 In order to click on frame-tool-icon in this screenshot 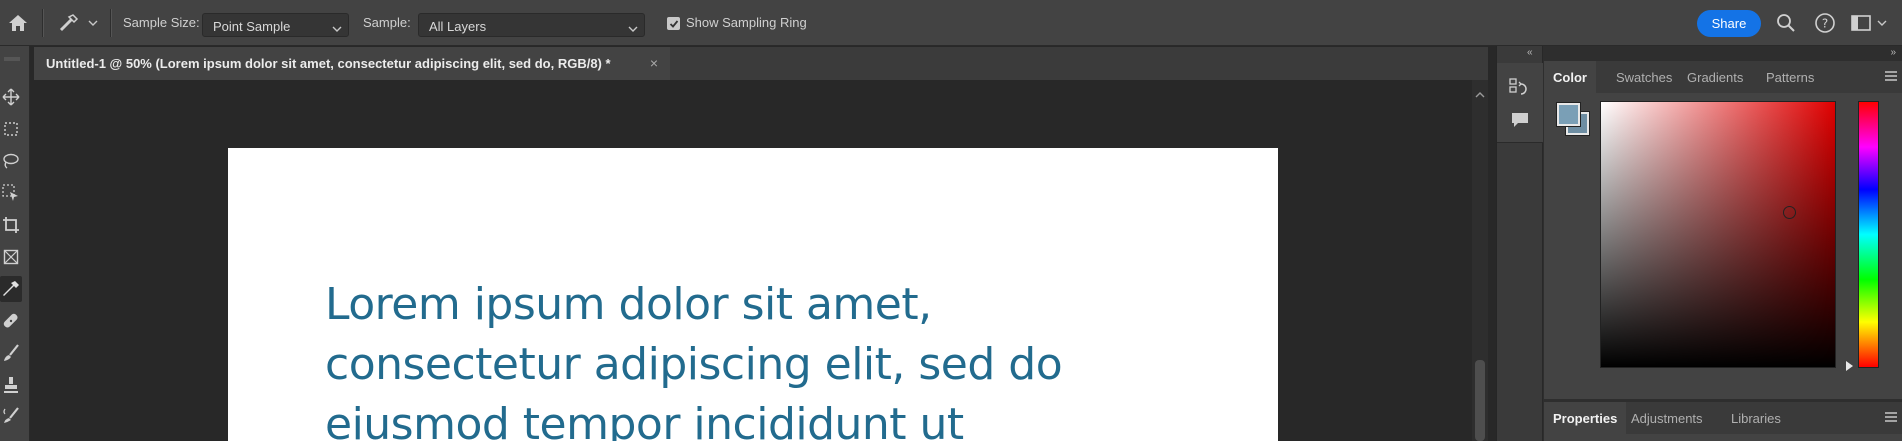, I will do `click(11, 257)`.